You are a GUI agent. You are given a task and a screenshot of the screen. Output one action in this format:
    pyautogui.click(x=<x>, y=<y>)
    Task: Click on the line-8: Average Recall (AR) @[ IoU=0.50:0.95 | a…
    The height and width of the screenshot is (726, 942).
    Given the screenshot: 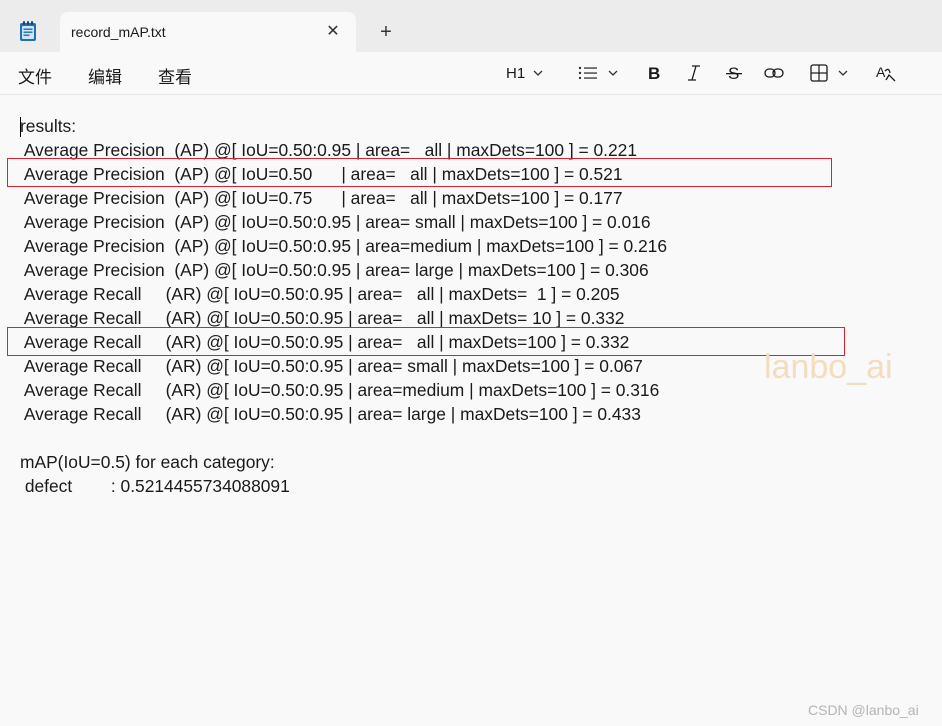 What is the action you would take?
    pyautogui.click(x=320, y=294)
    